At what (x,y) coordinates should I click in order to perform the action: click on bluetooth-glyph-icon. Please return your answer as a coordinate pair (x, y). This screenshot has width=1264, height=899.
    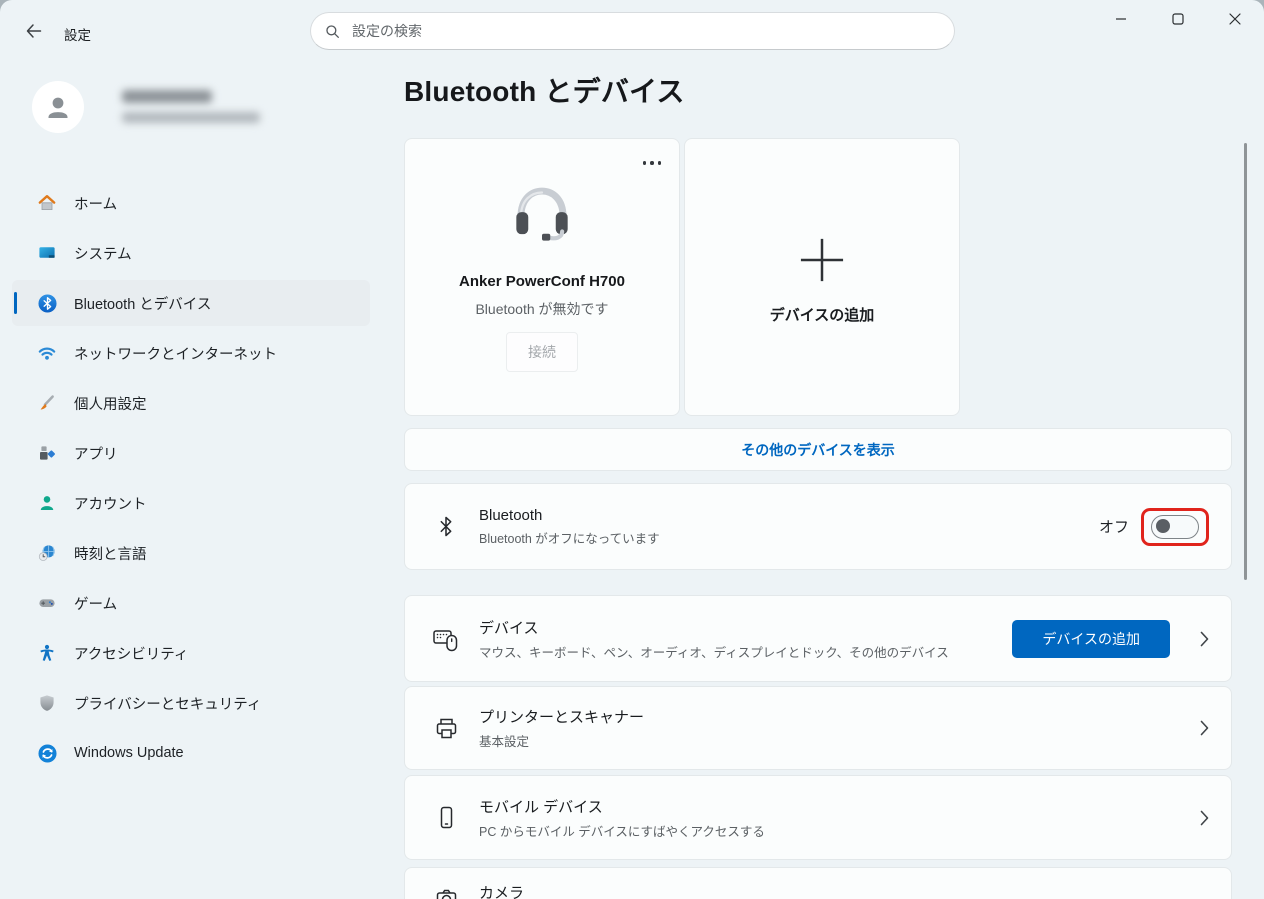
    Looking at the image, I should click on (446, 526).